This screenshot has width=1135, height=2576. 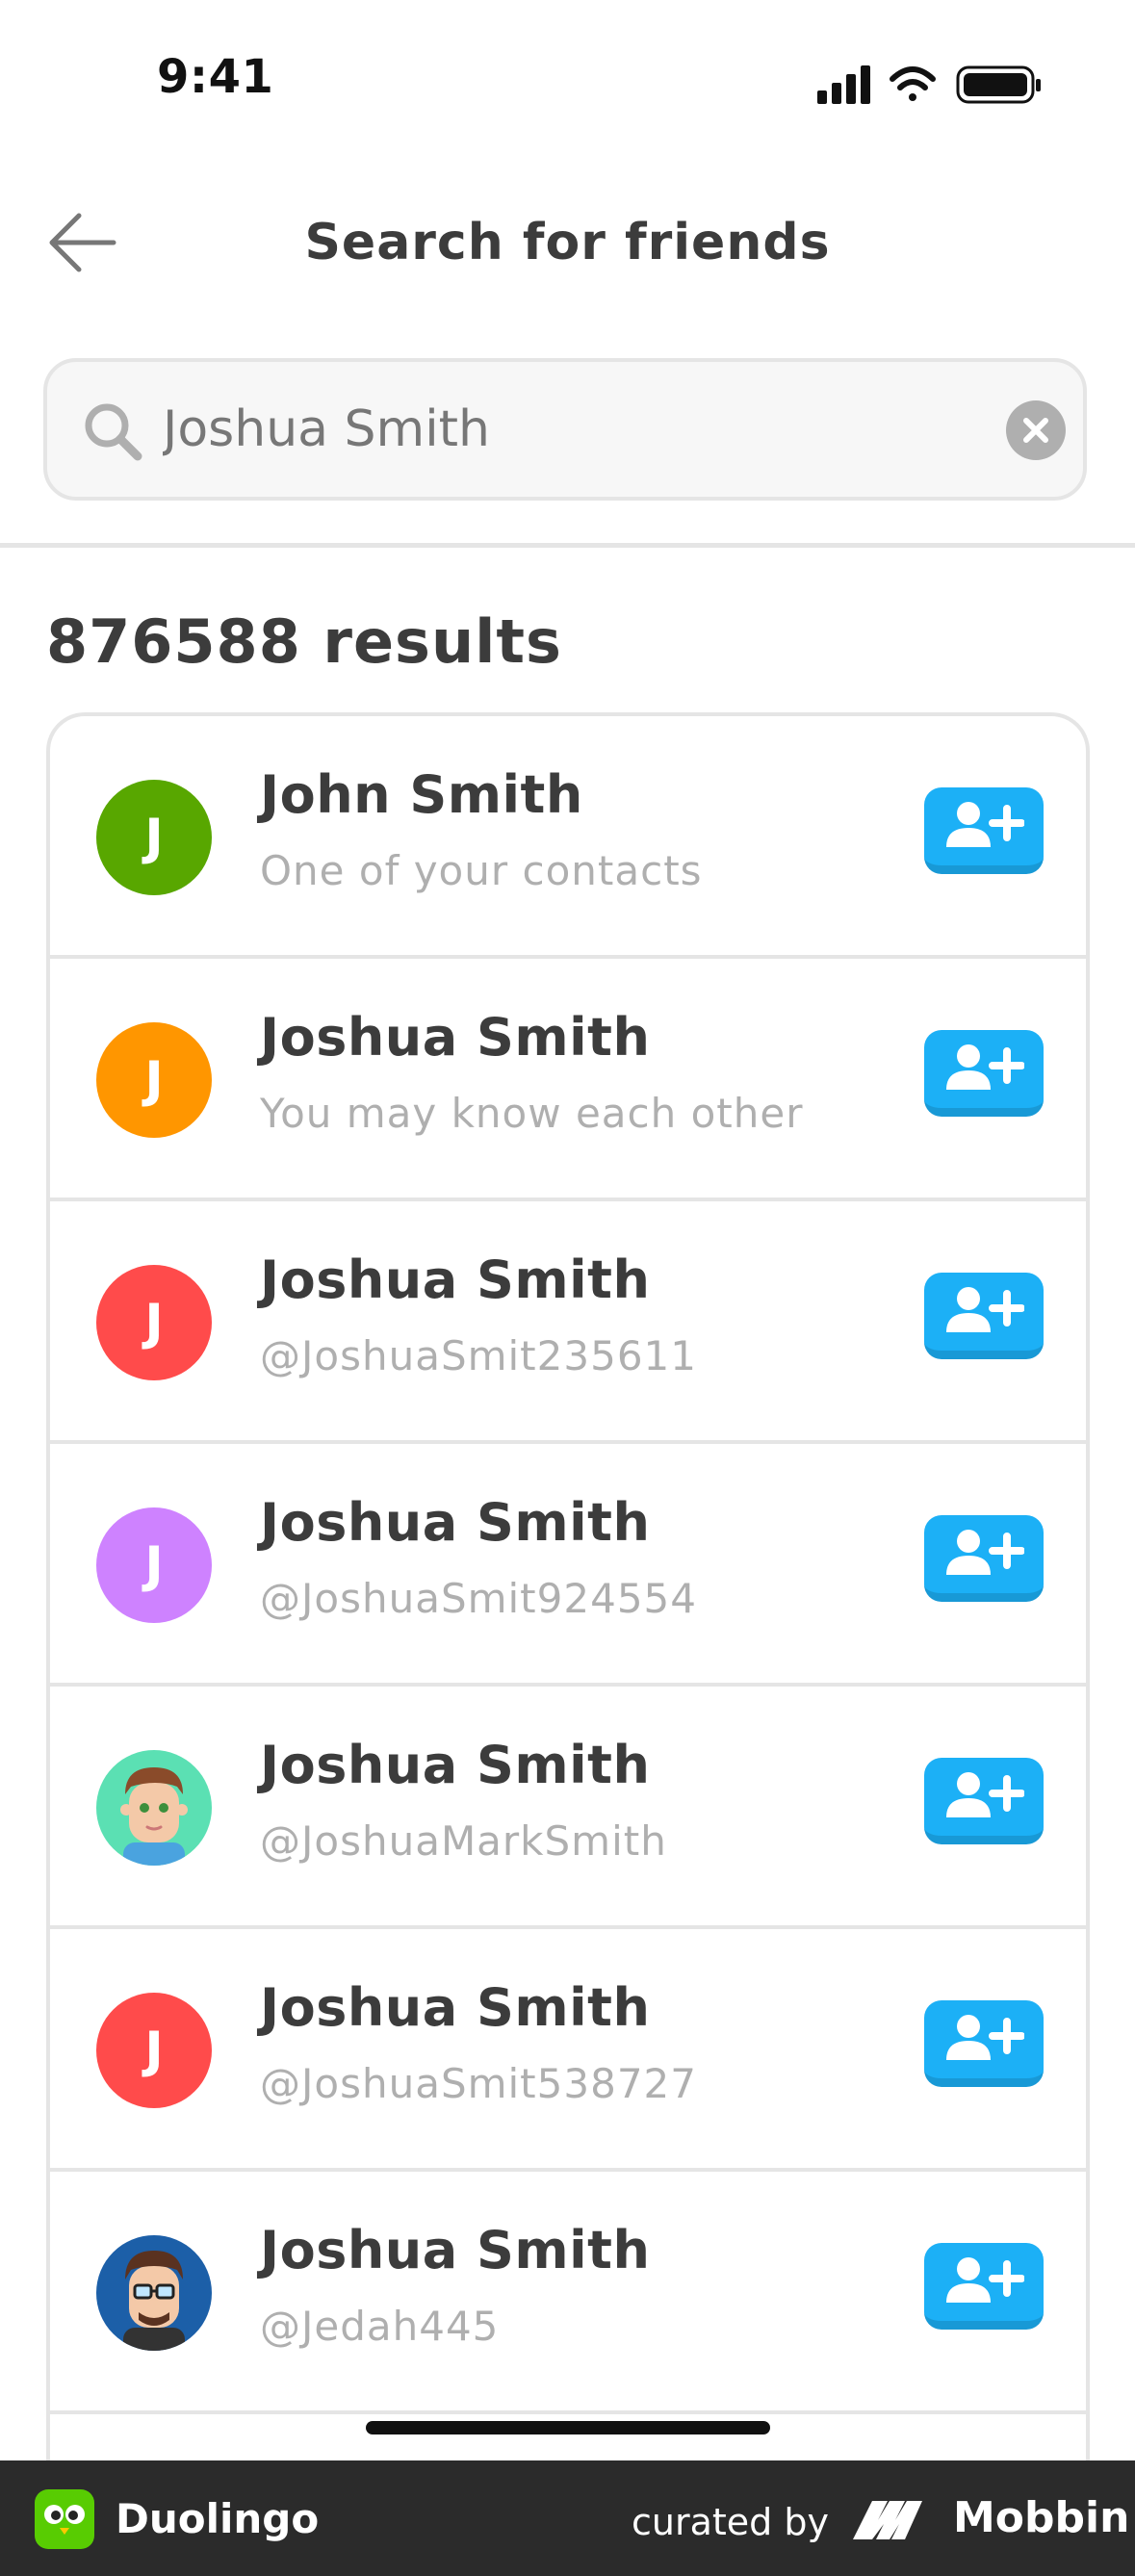 What do you see at coordinates (730, 2522) in the screenshot?
I see `curated-by-label: curated by` at bounding box center [730, 2522].